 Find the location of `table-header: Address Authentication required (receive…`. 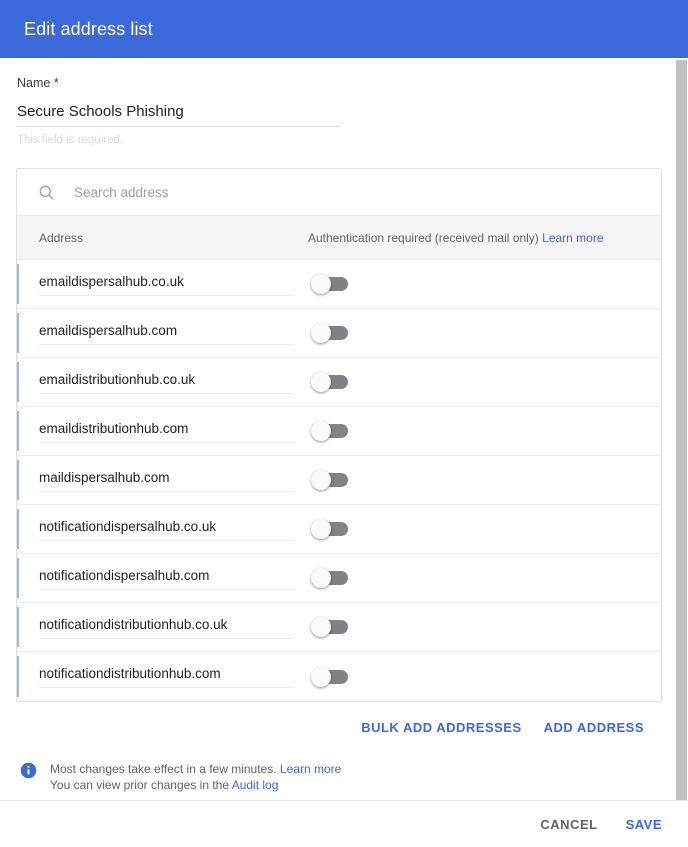

table-header: Address Authentication required (receive… is located at coordinates (339, 237).